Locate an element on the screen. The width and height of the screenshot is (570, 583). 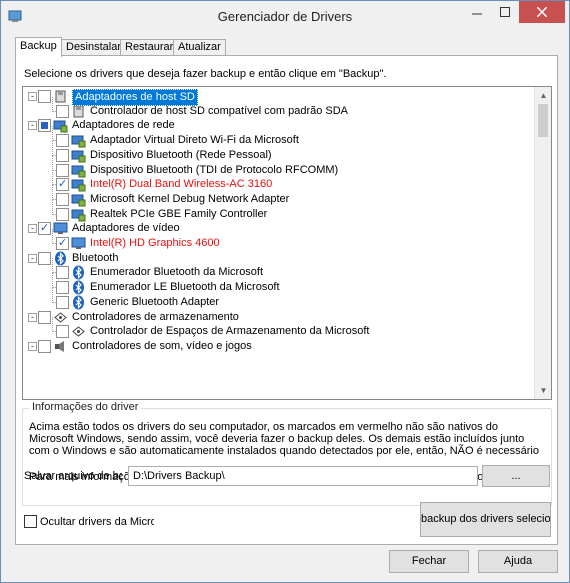
tab-restaurar: Restaurar is located at coordinates (149, 47).